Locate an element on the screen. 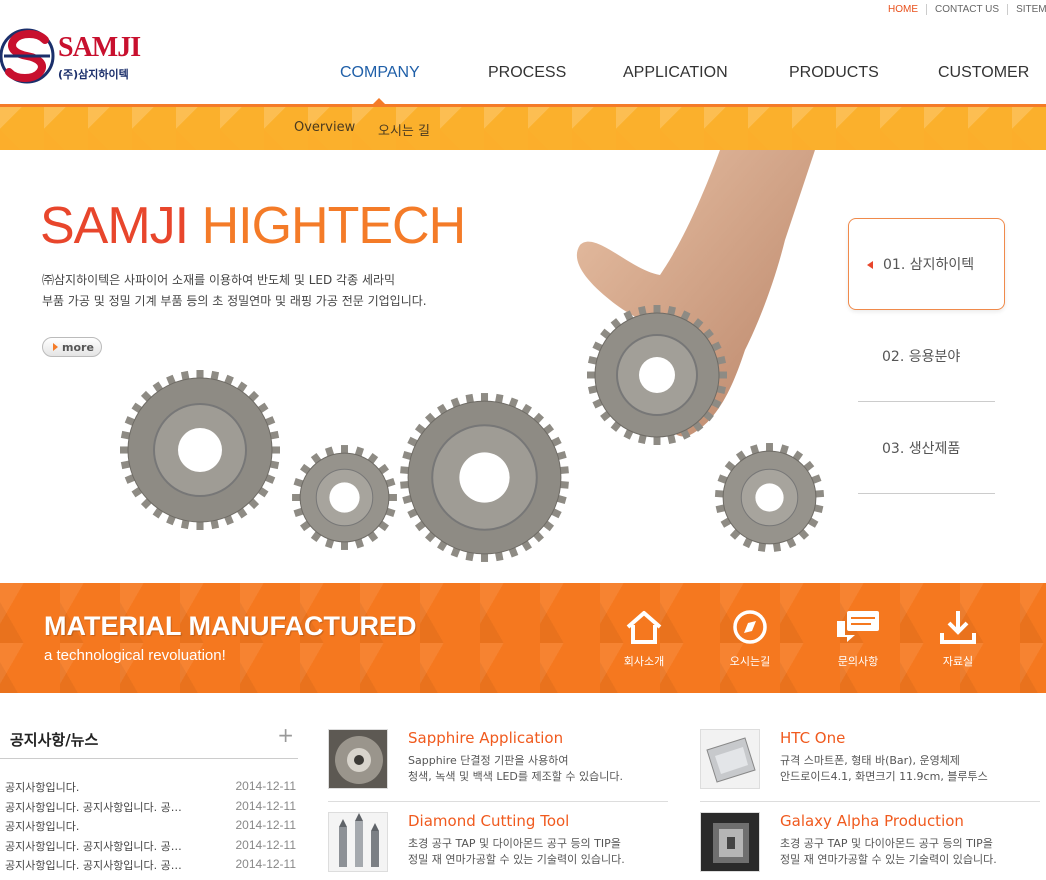  product-title: Galaxy Alpha Production is located at coordinates (872, 821).